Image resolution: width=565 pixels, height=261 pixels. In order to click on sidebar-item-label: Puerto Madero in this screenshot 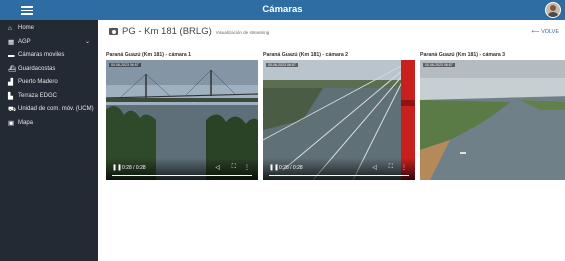, I will do `click(38, 82)`.